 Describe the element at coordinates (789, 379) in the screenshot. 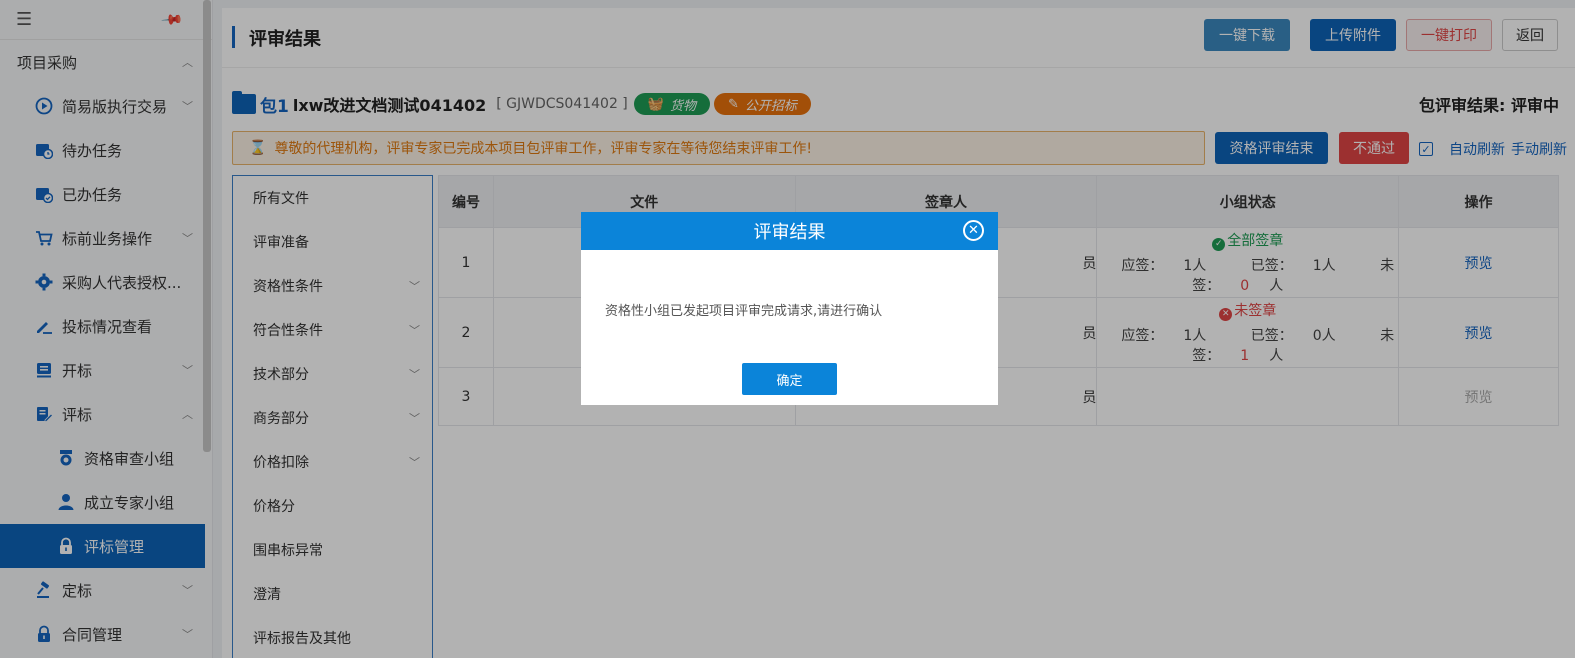

I see `confirm-button: 确定` at that location.